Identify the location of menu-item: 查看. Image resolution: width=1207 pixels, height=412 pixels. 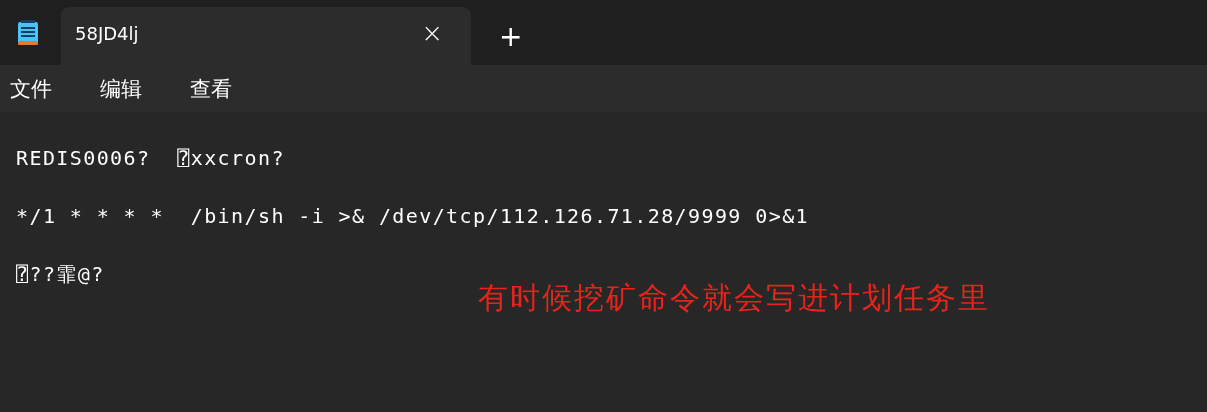
(211, 88).